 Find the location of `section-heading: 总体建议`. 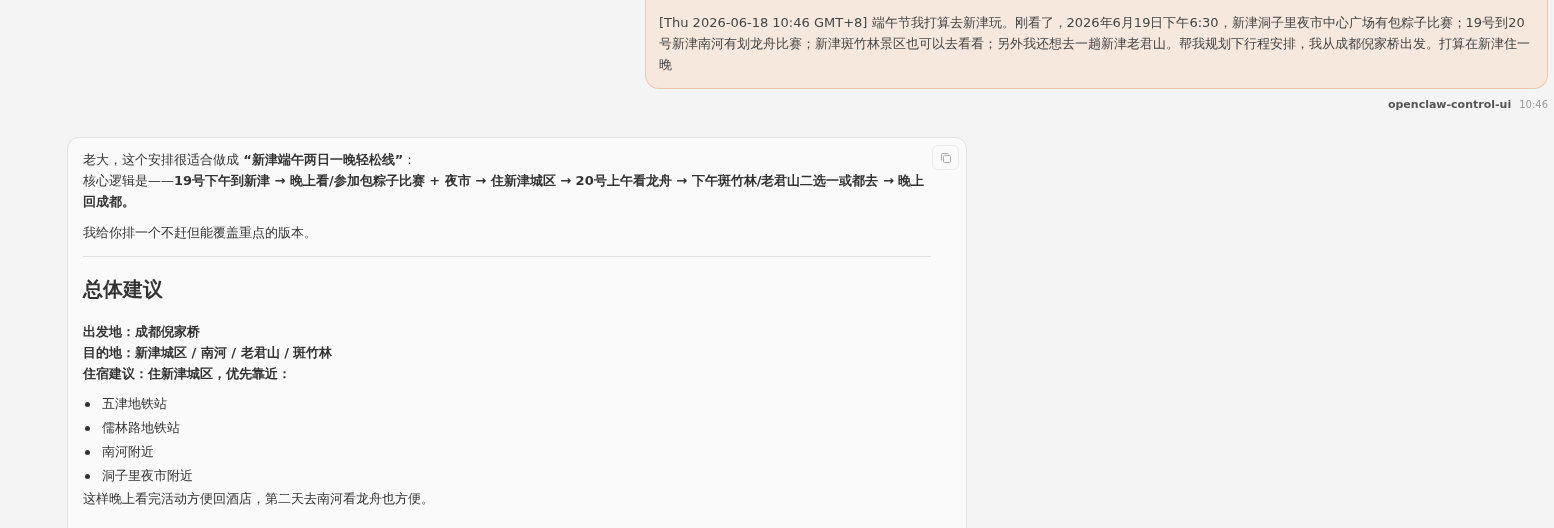

section-heading: 总体建议 is located at coordinates (123, 289).